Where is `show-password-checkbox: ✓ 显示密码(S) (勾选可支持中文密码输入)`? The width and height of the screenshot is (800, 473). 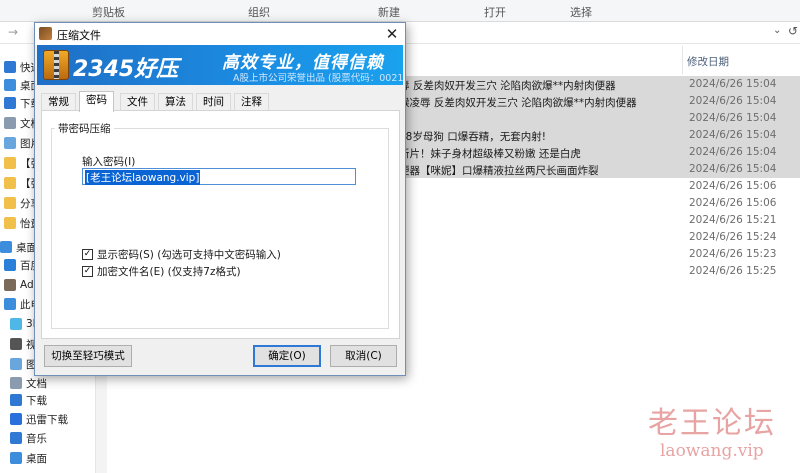 show-password-checkbox: ✓ 显示密码(S) (勾选可支持中文密码输入) is located at coordinates (181, 254).